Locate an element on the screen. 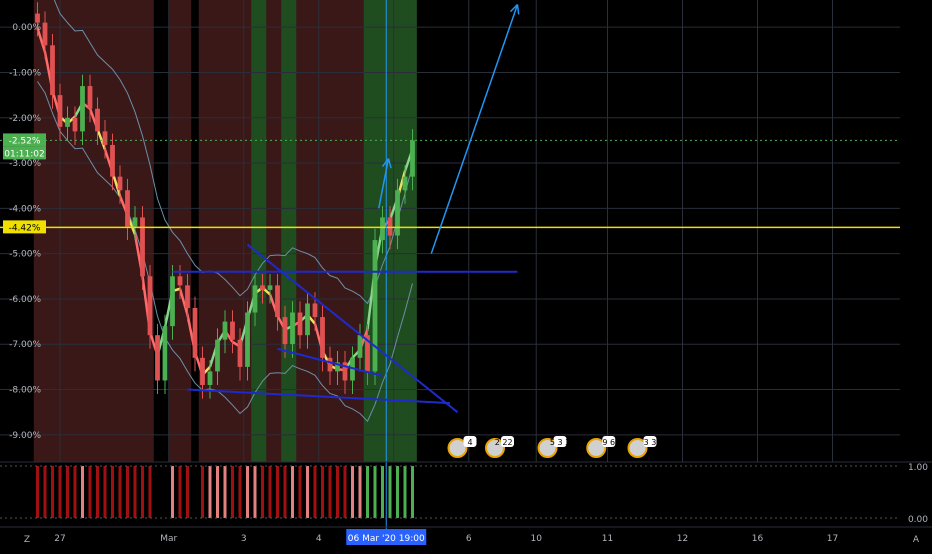  corner-label-right: A is located at coordinates (916, 540).